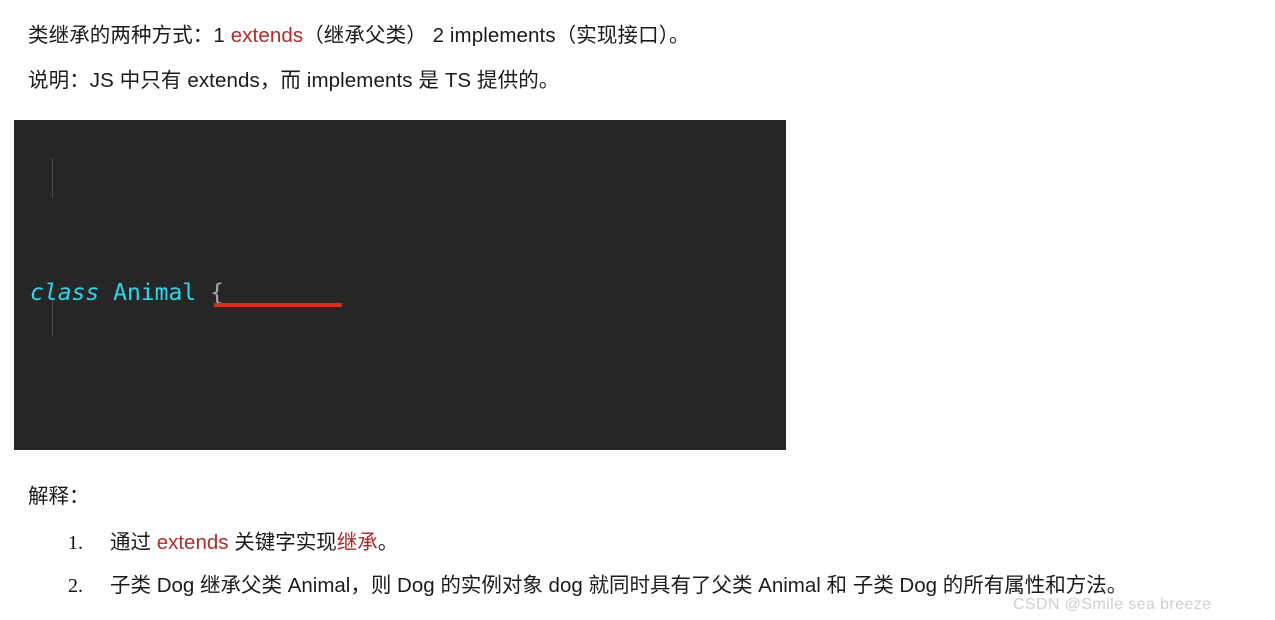 This screenshot has height=620, width=1275. Describe the element at coordinates (388, 542) in the screenshot. I see `list-text-part3: 。` at that location.